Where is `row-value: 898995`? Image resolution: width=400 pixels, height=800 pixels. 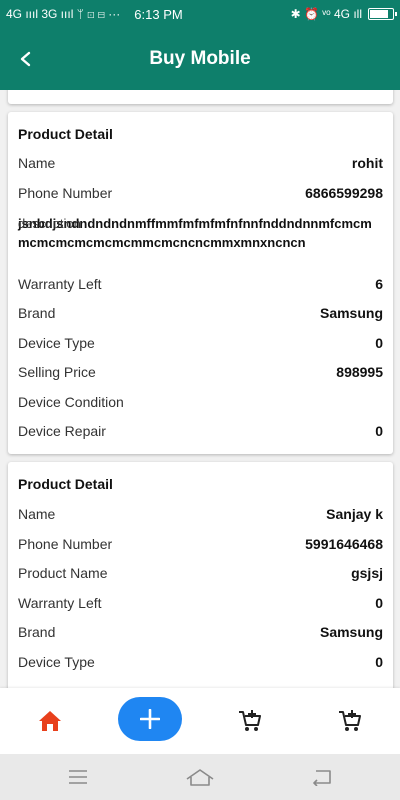 row-value: 898995 is located at coordinates (359, 372).